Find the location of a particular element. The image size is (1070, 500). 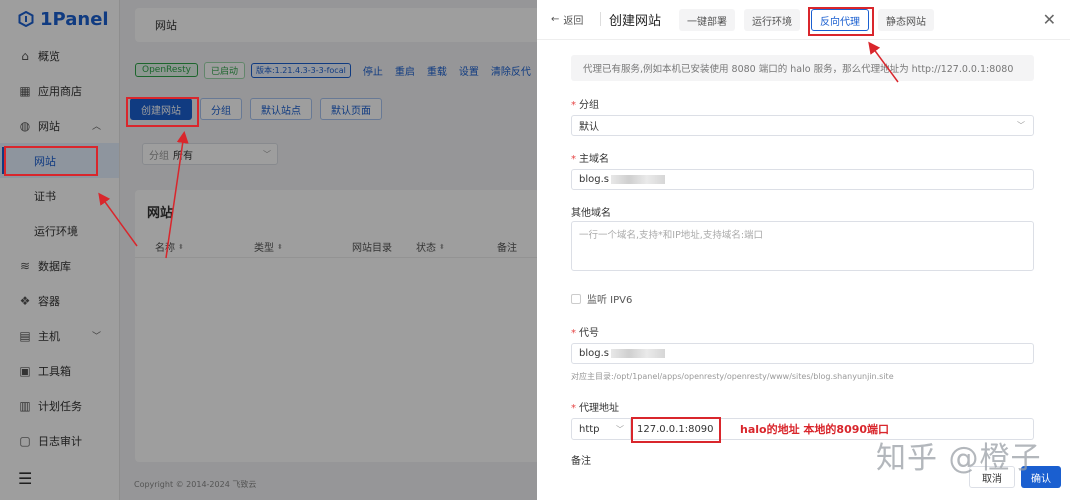

tab-reverse-proxy: 反向代理 is located at coordinates (840, 20).